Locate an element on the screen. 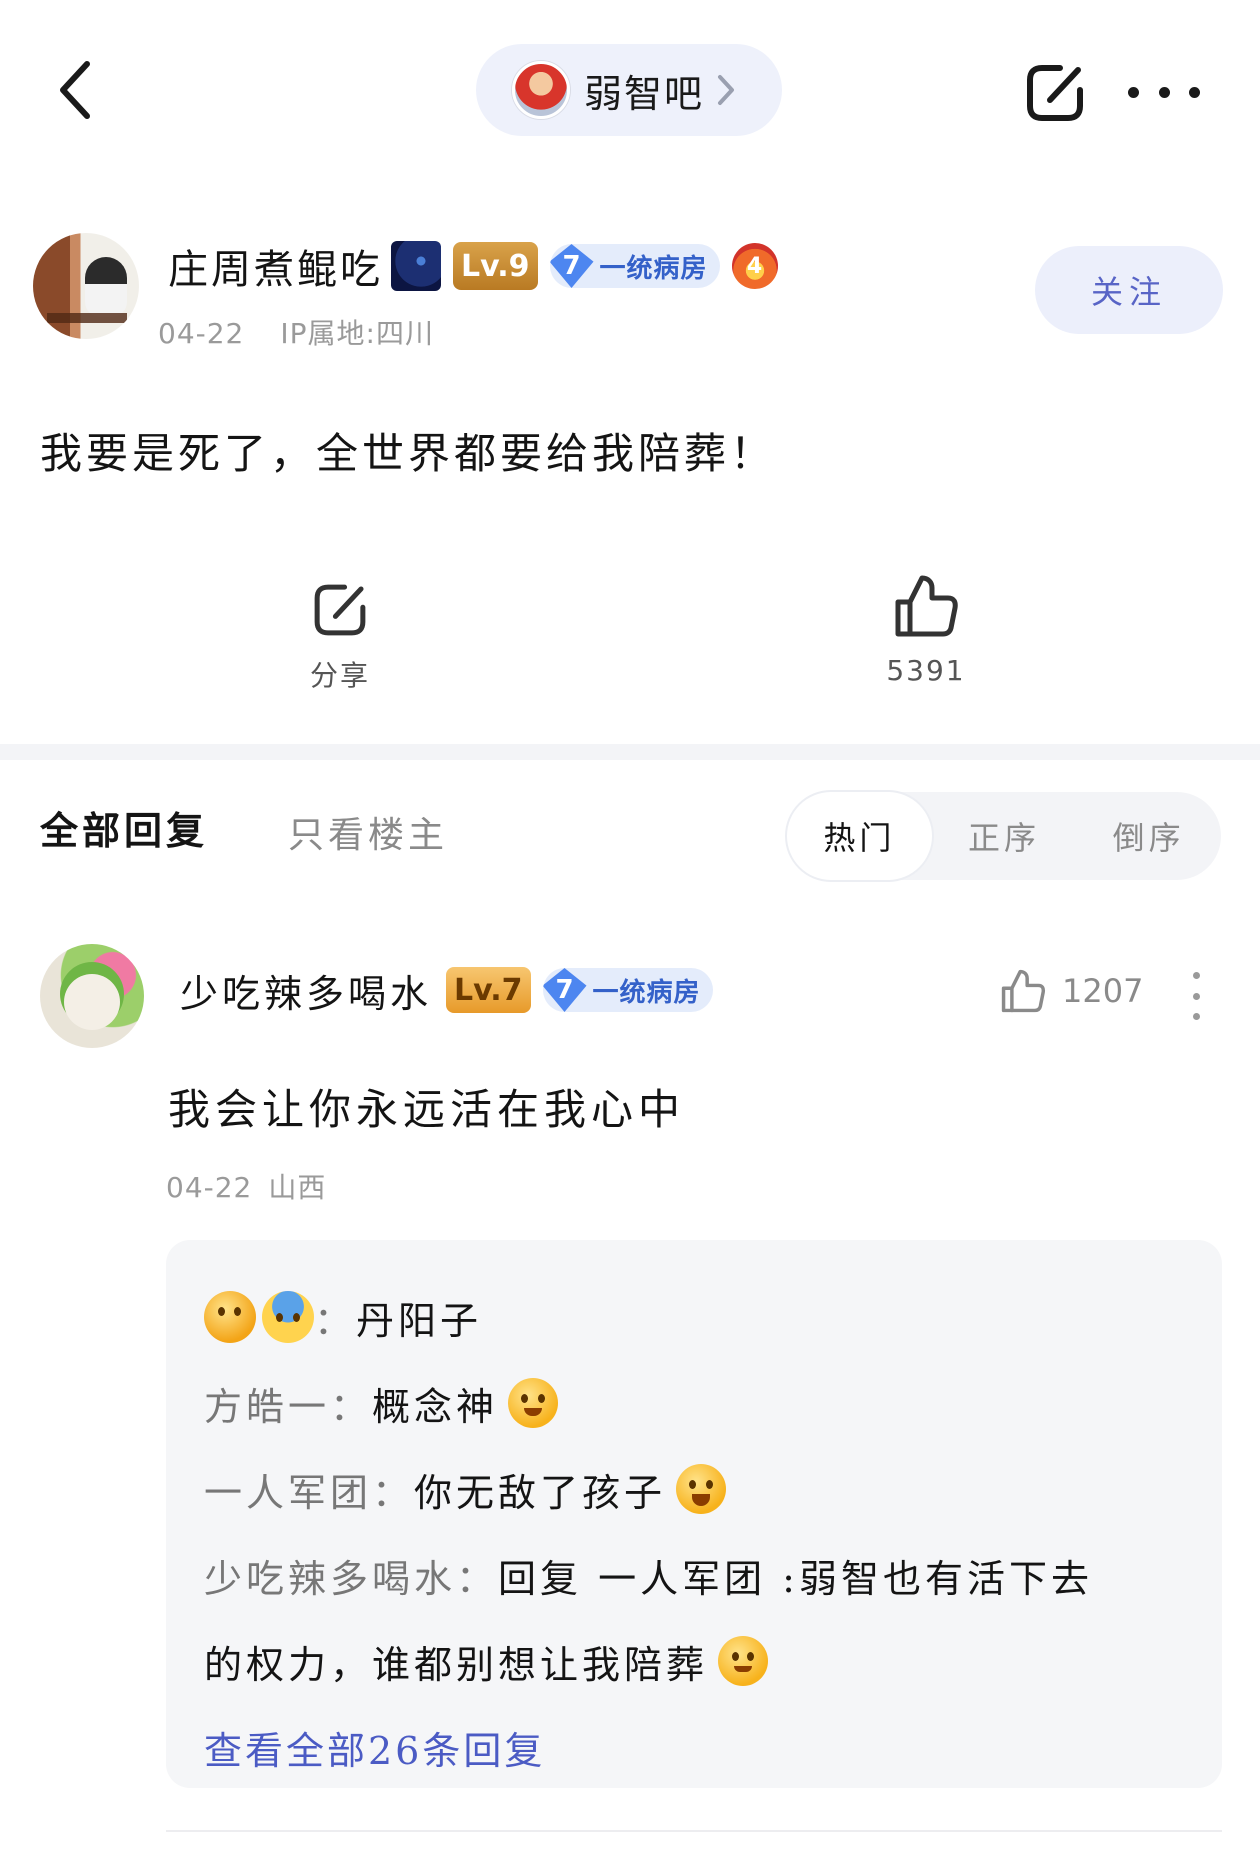 The height and width of the screenshot is (1855, 1260). comment-date: 04-22 is located at coordinates (209, 1187).